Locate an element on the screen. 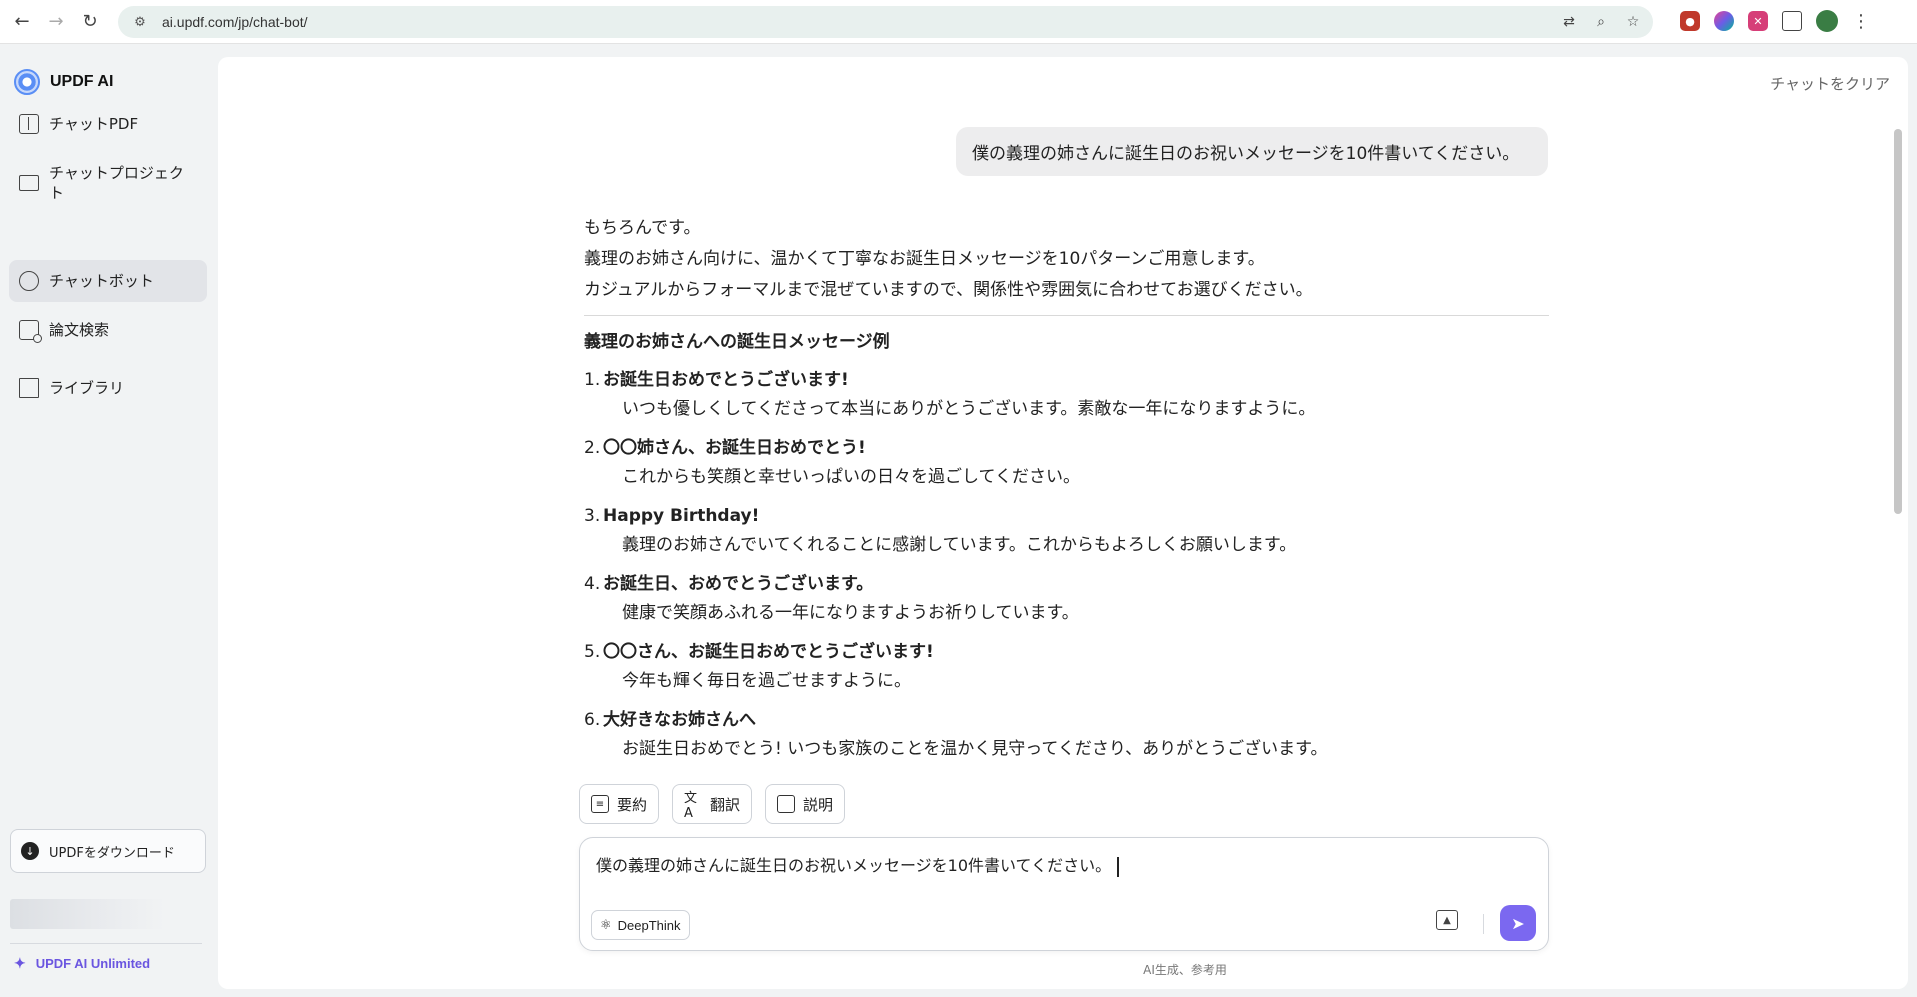 Image resolution: width=1917 pixels, height=997 pixels. sidebar-item-label: ライブラリ is located at coordinates (87, 388).